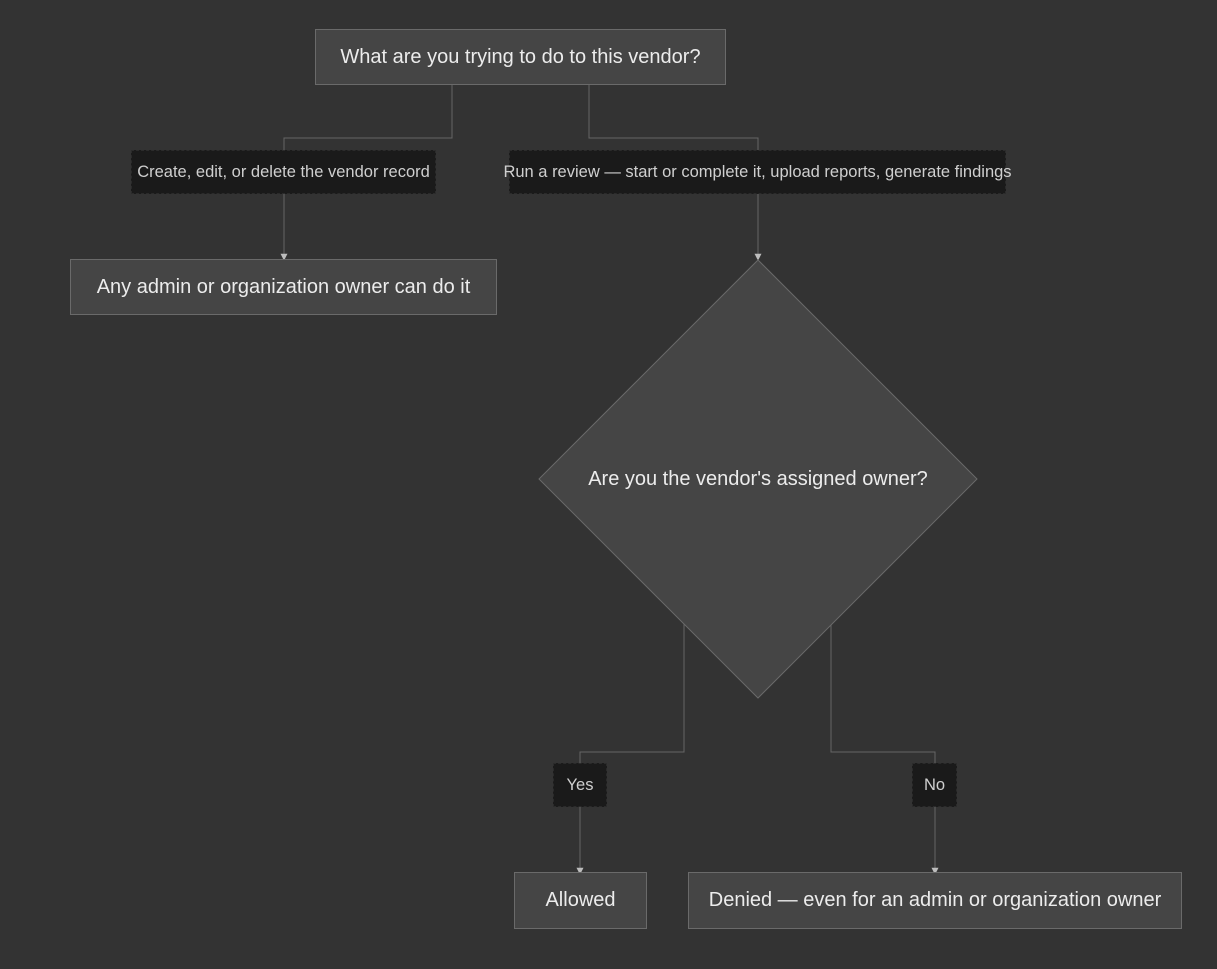 This screenshot has width=1217, height=969. I want to click on edge-label-no: No, so click(934, 785).